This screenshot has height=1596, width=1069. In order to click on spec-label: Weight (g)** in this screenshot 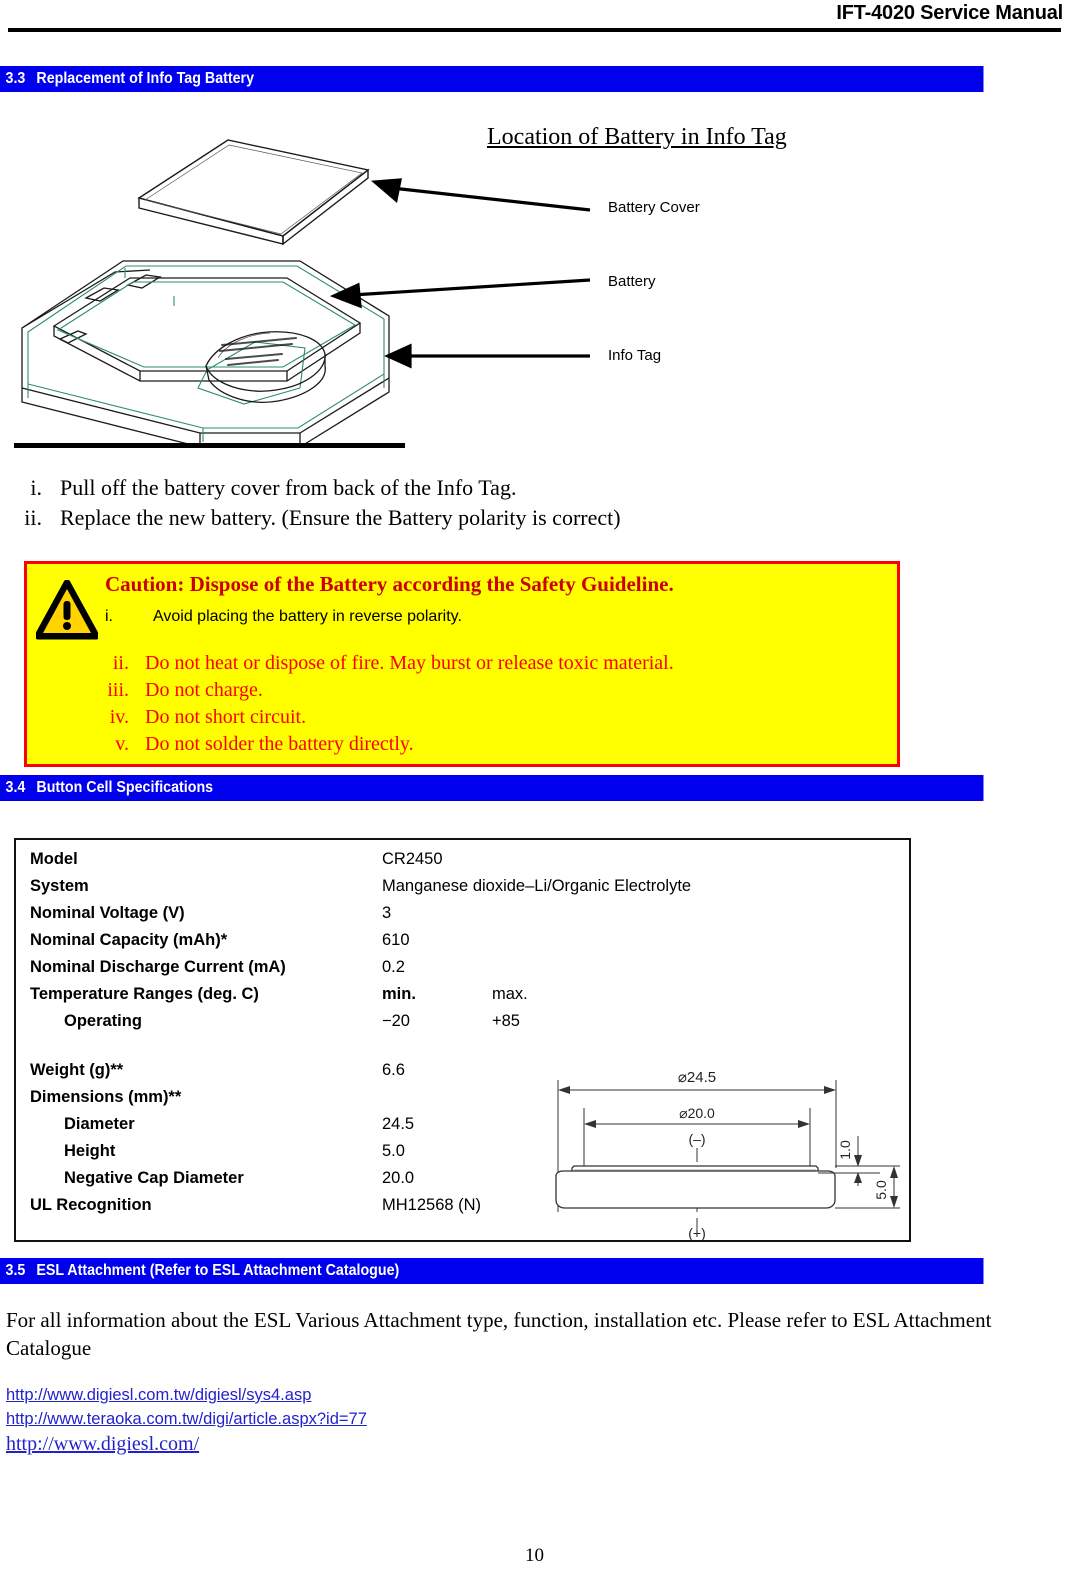, I will do `click(77, 1070)`.